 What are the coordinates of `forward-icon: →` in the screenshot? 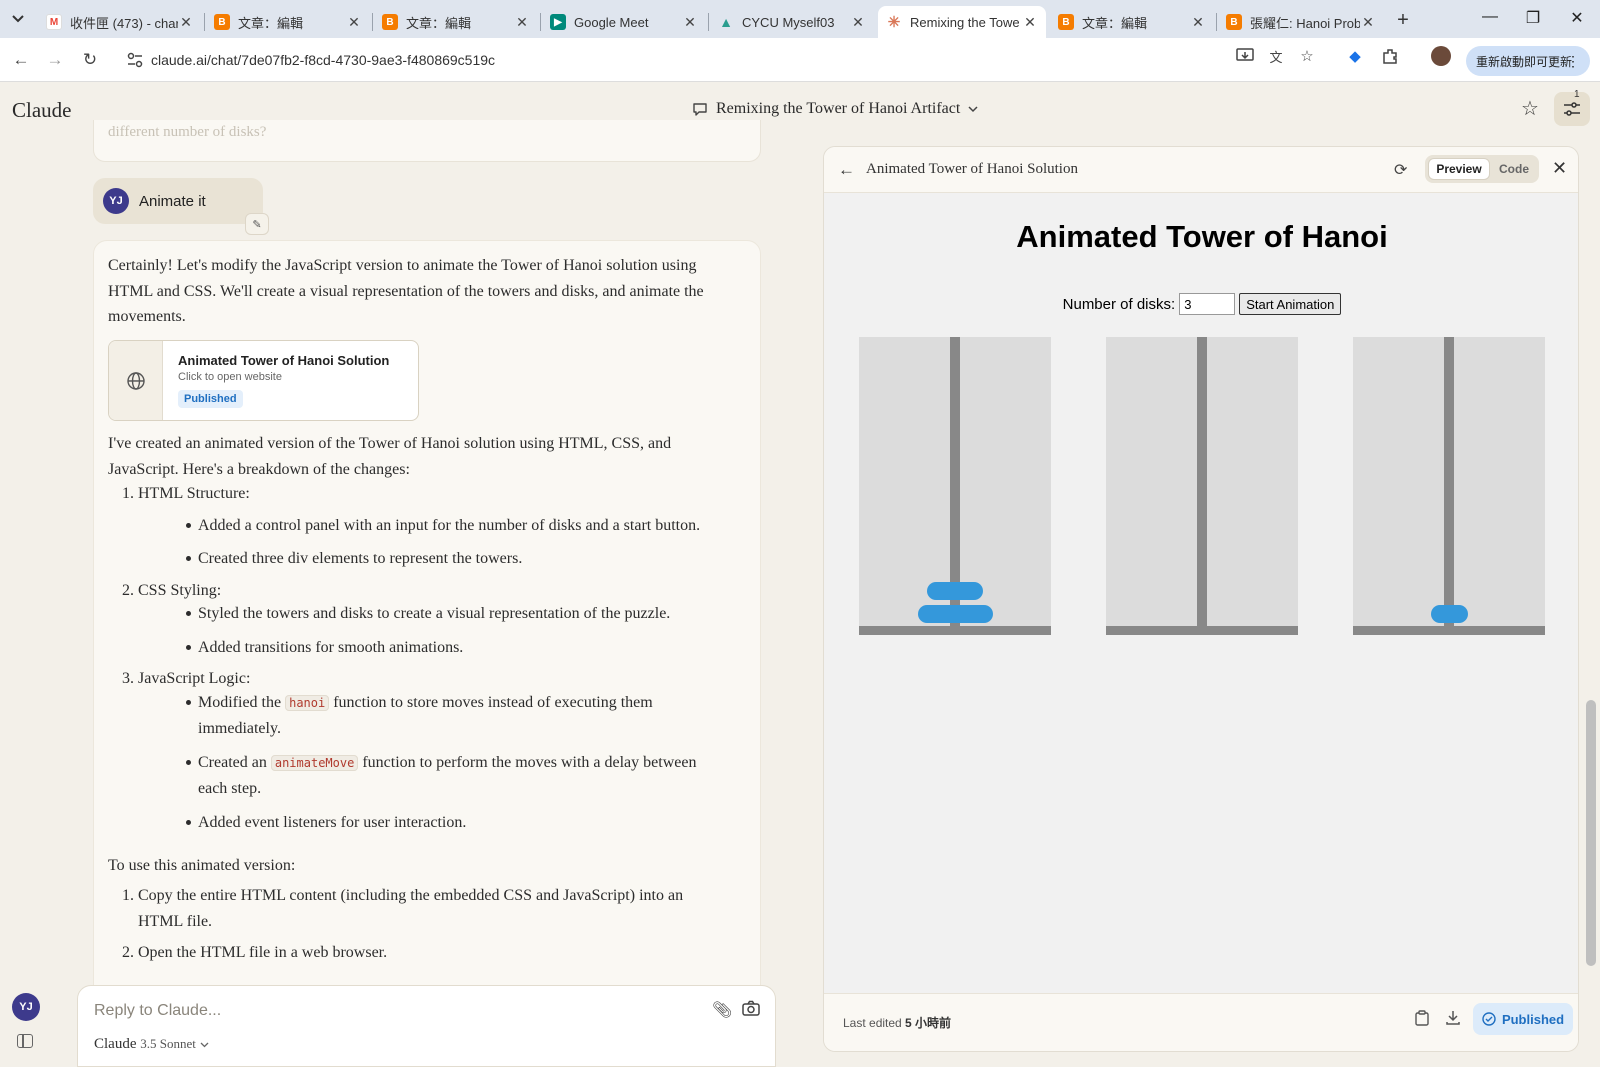 It's located at (55, 60).